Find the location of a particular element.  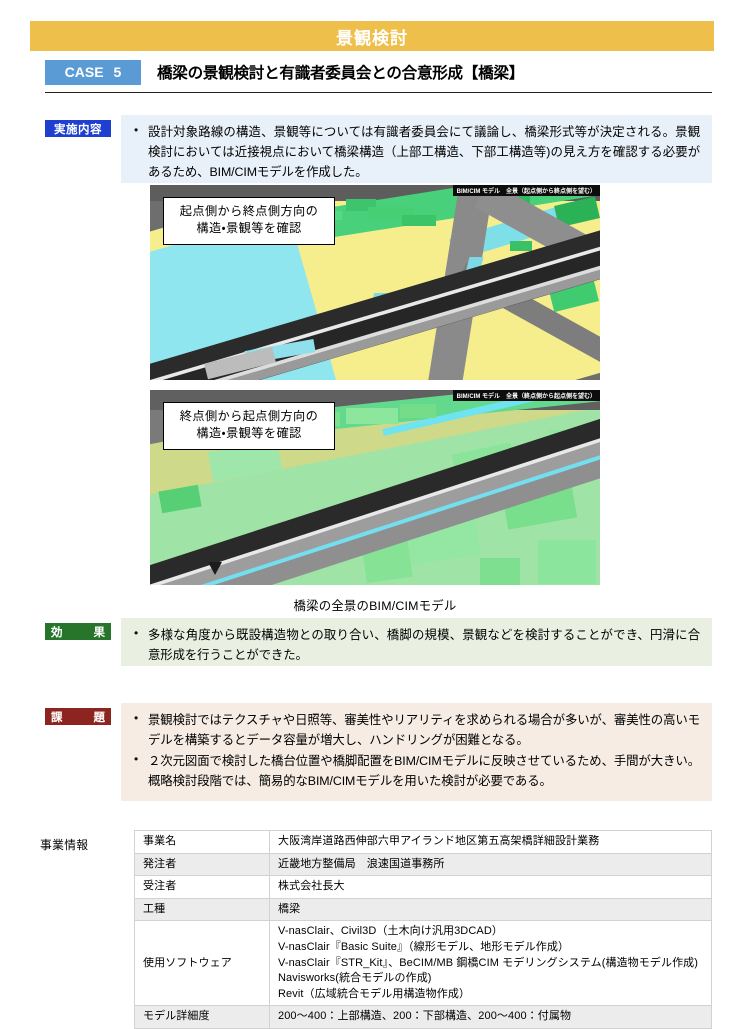

table-cell-key: 発注者 is located at coordinates (202, 864).